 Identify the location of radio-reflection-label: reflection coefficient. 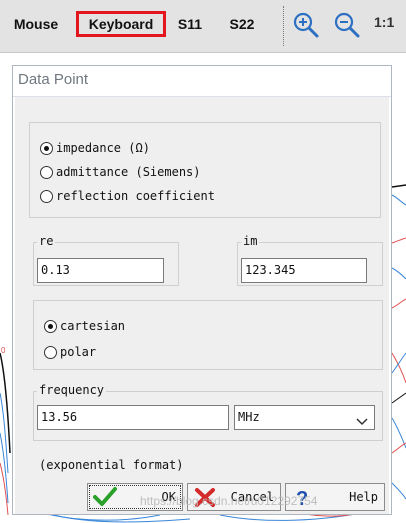
(135, 196).